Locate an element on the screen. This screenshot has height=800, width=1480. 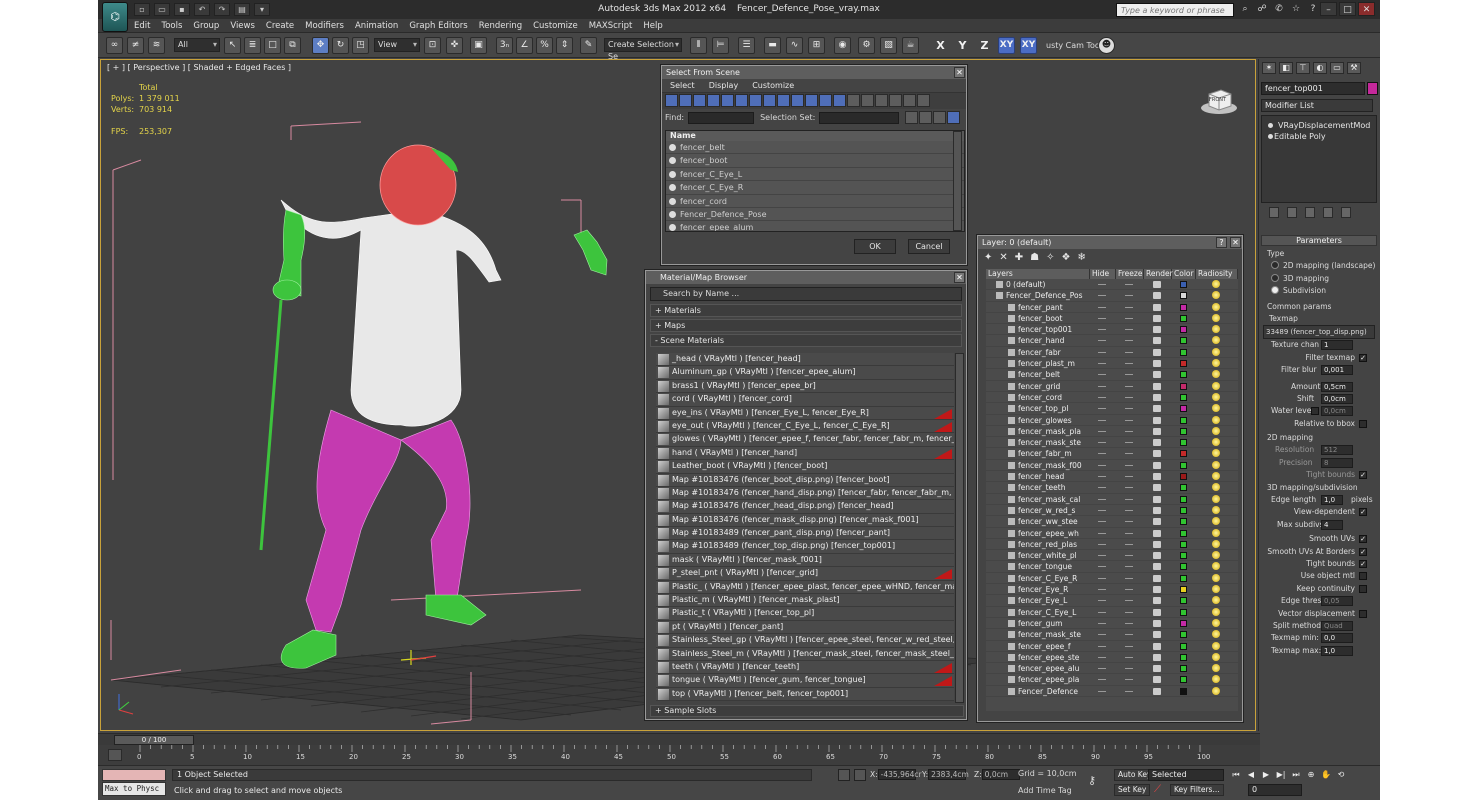
ribbon-icon: ▬ is located at coordinates (772, 45).